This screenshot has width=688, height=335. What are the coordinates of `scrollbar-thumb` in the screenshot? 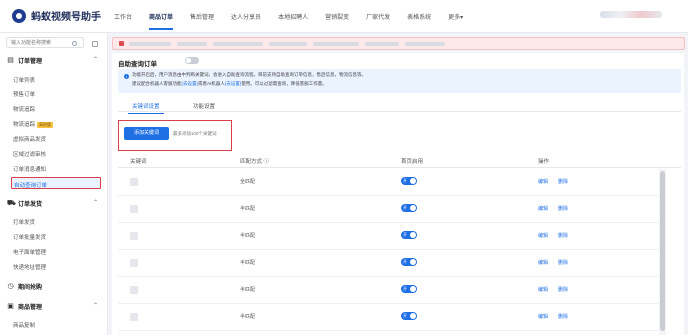 It's located at (662, 251).